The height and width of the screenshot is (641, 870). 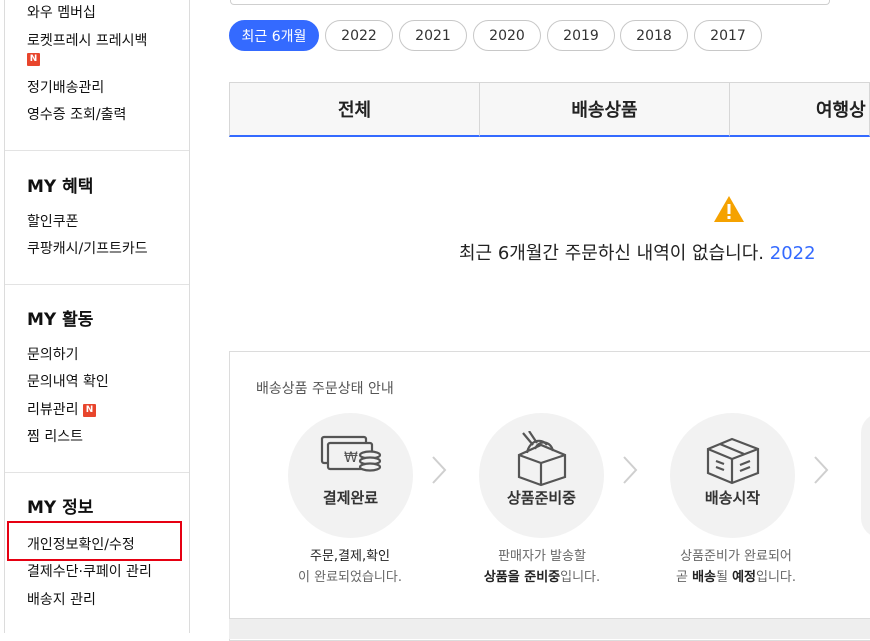 What do you see at coordinates (542, 460) in the screenshot?
I see `box-preparing-icon` at bounding box center [542, 460].